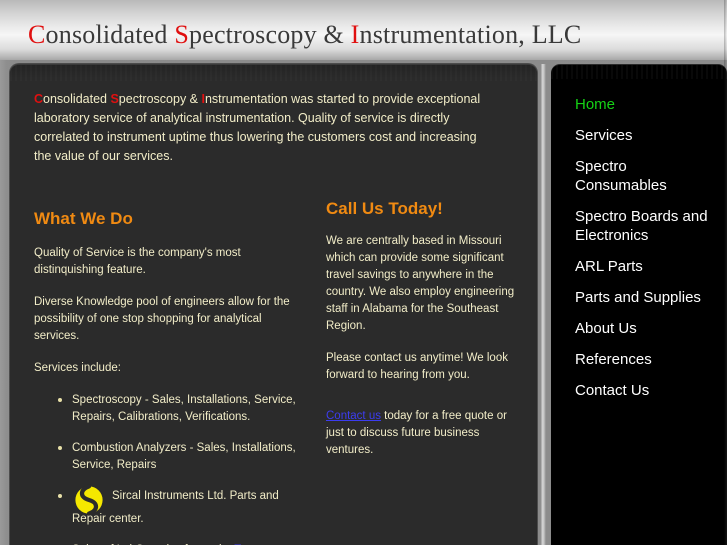 The width and height of the screenshot is (727, 545). I want to click on sidebar-item-label: Services, so click(648, 135).